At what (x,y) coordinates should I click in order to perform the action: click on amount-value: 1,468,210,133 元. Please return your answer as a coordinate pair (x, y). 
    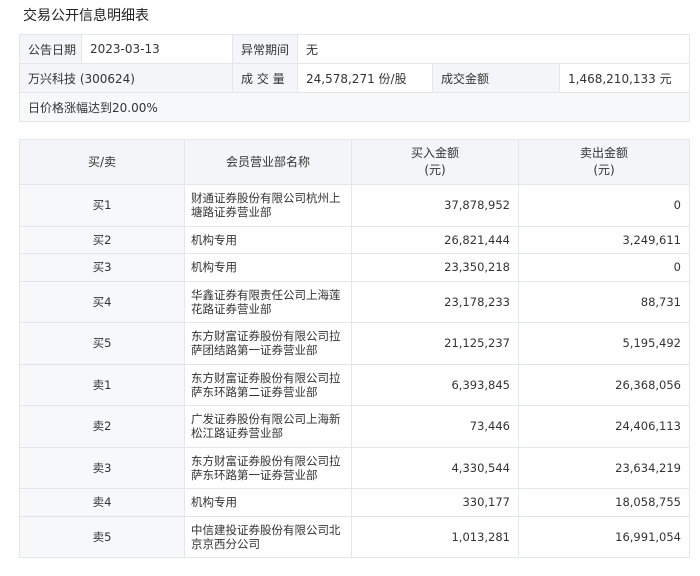
    Looking at the image, I should click on (624, 78).